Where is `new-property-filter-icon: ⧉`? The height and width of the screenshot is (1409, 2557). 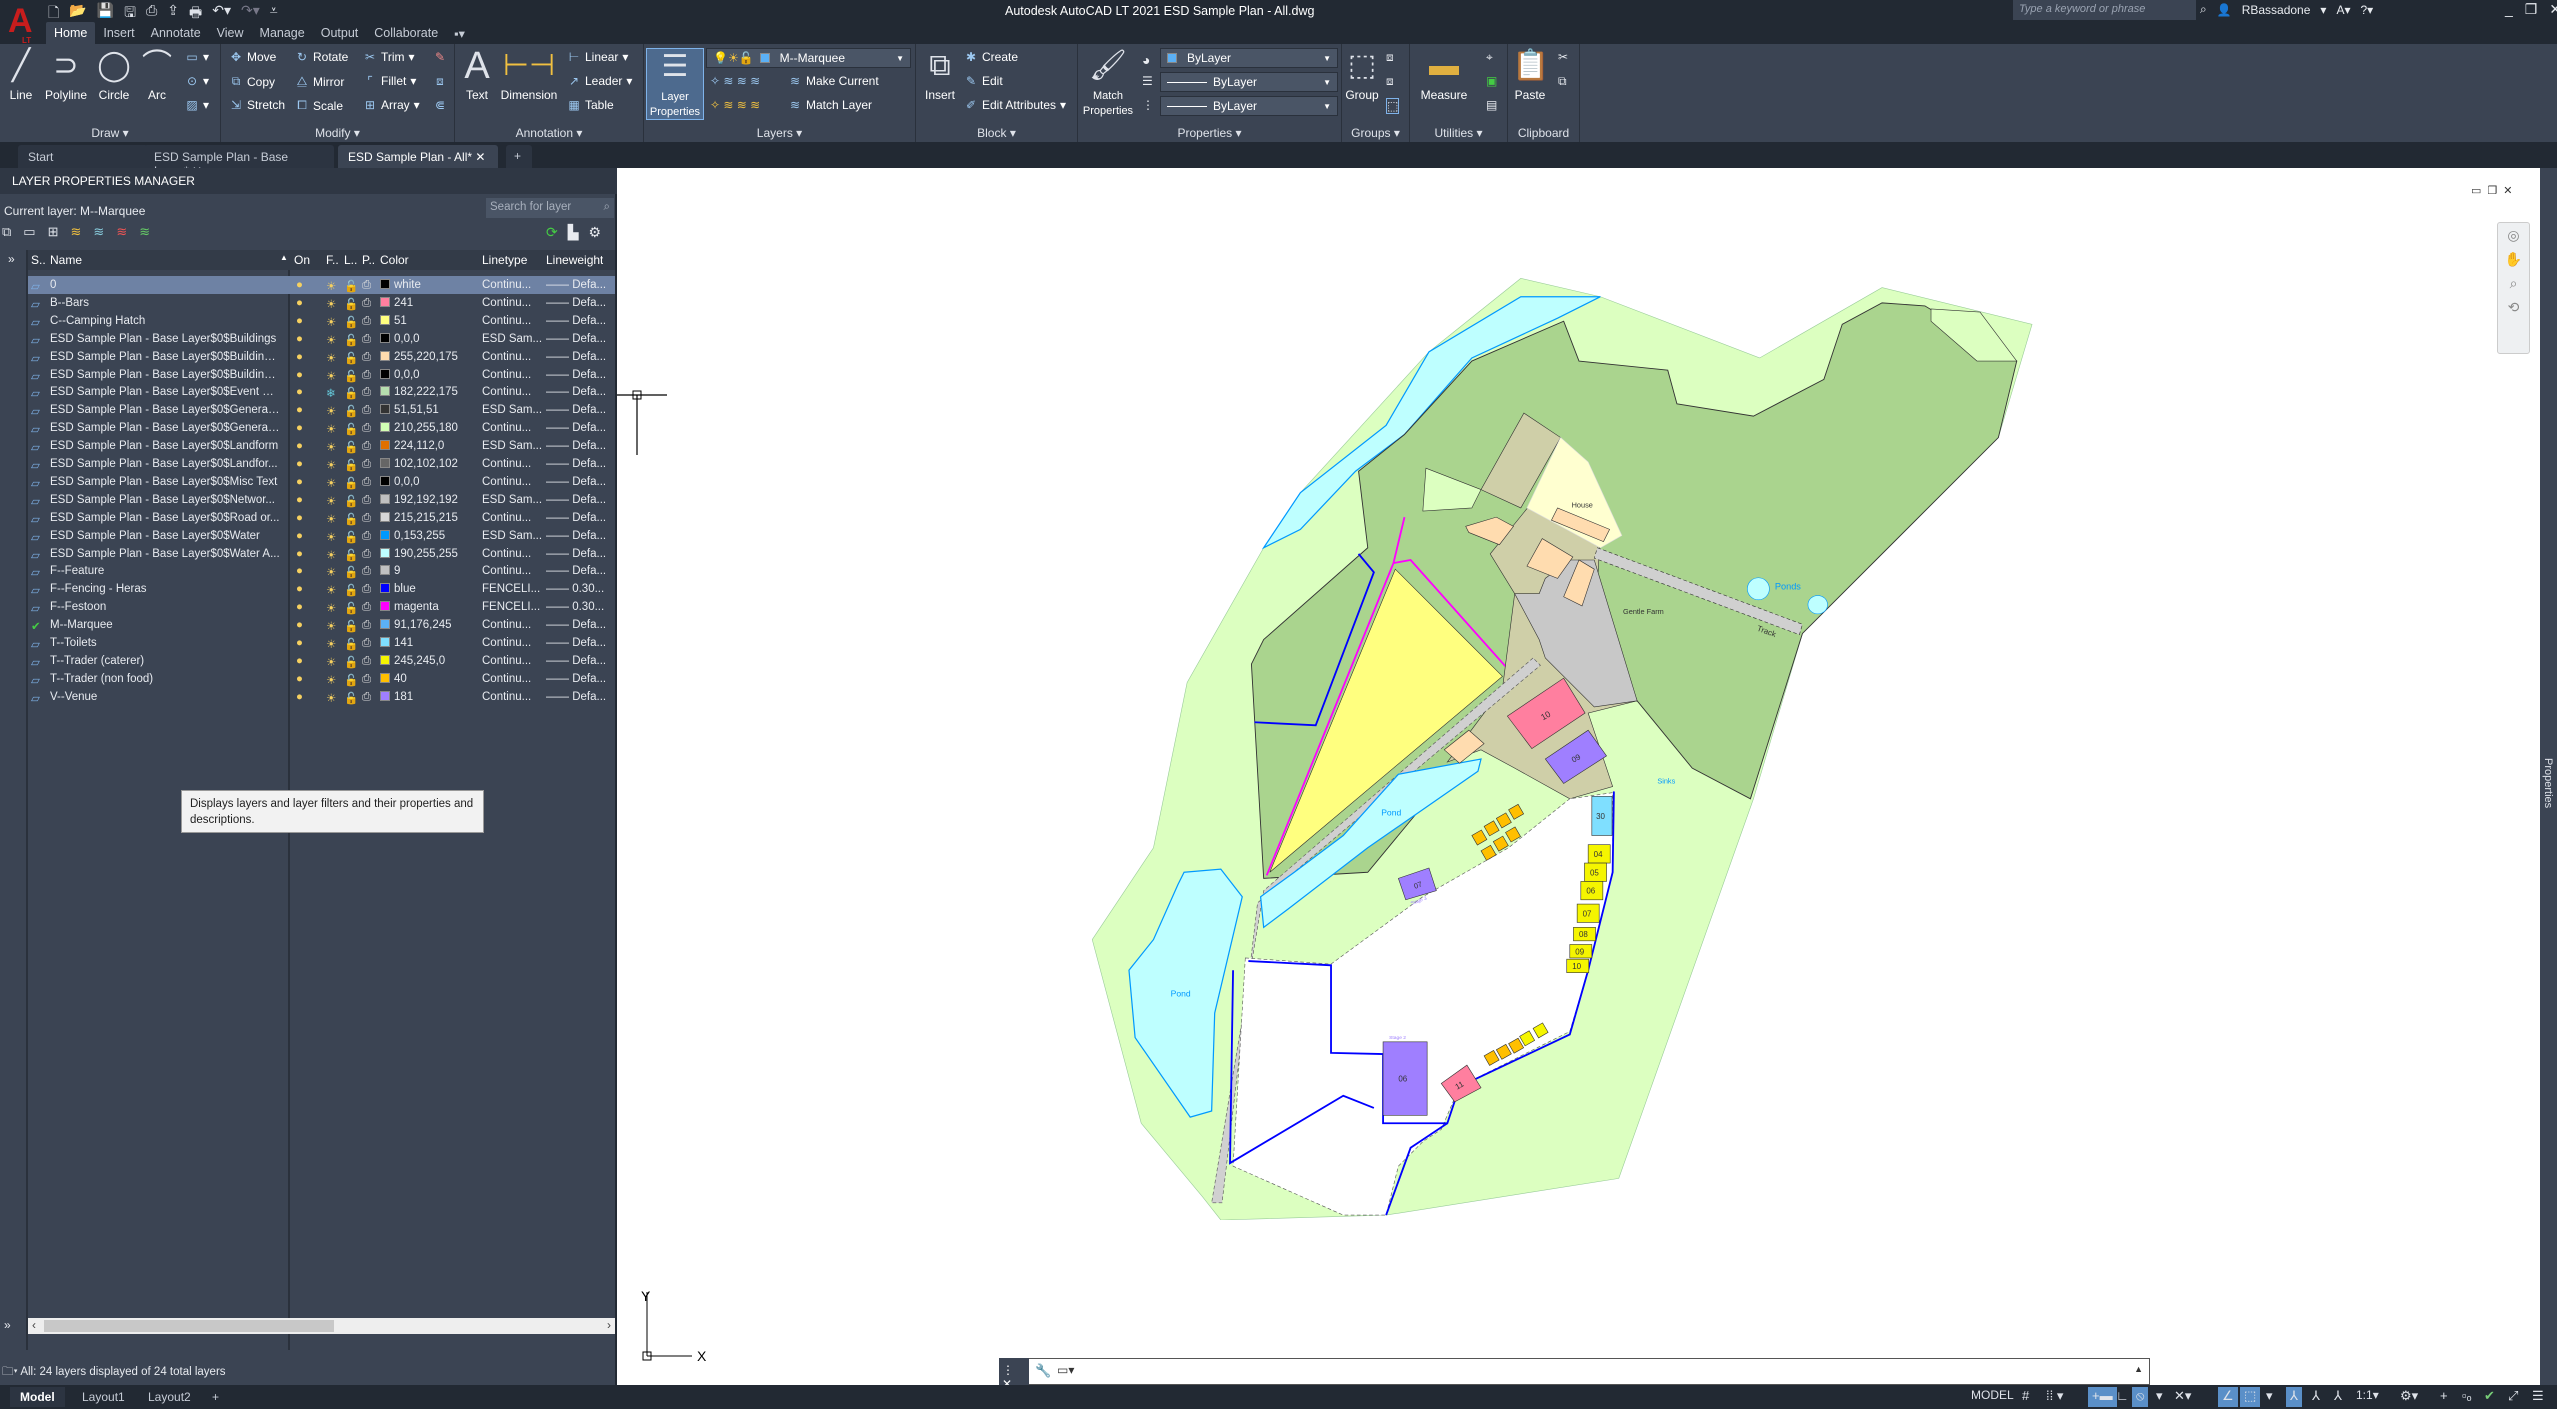
new-property-filter-icon: ⧉ is located at coordinates (6, 232).